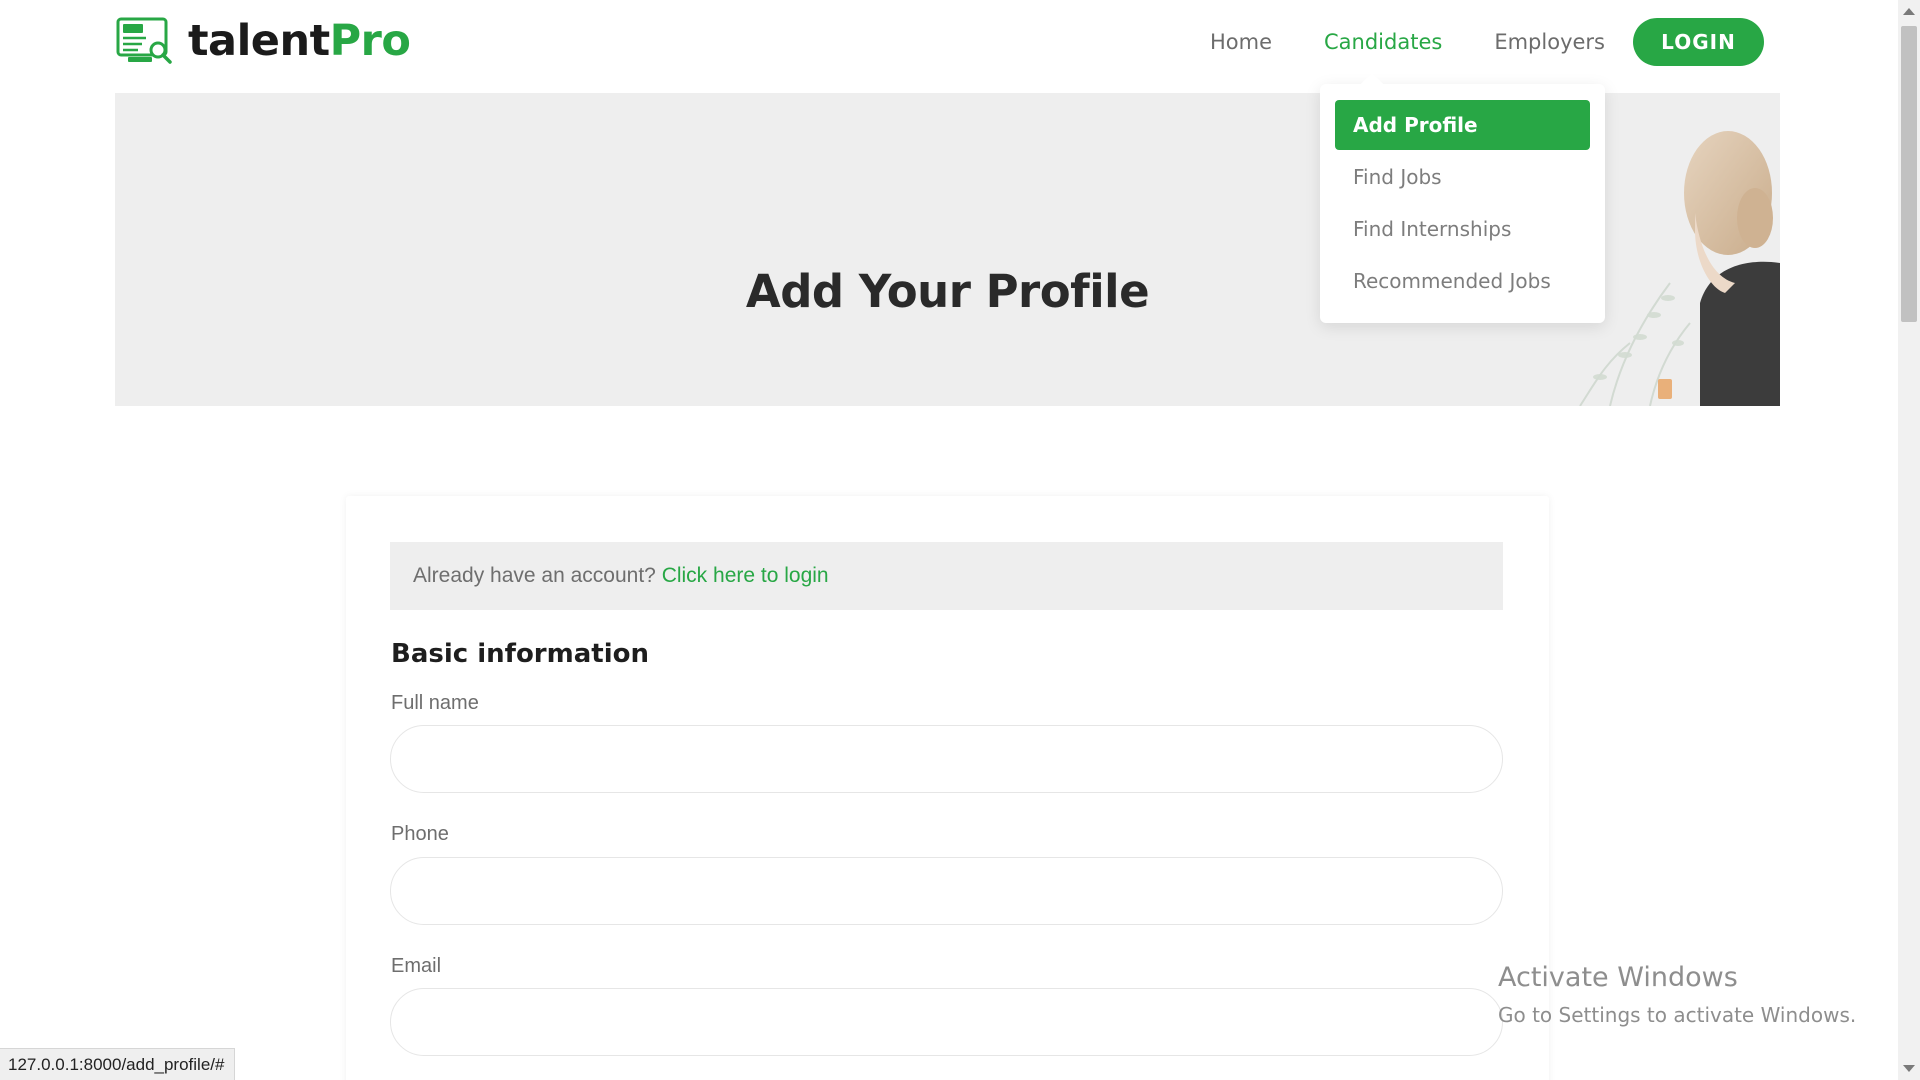 This screenshot has width=1920, height=1080. I want to click on main-nav: Home Candidates Employers LOGIN, so click(1487, 42).